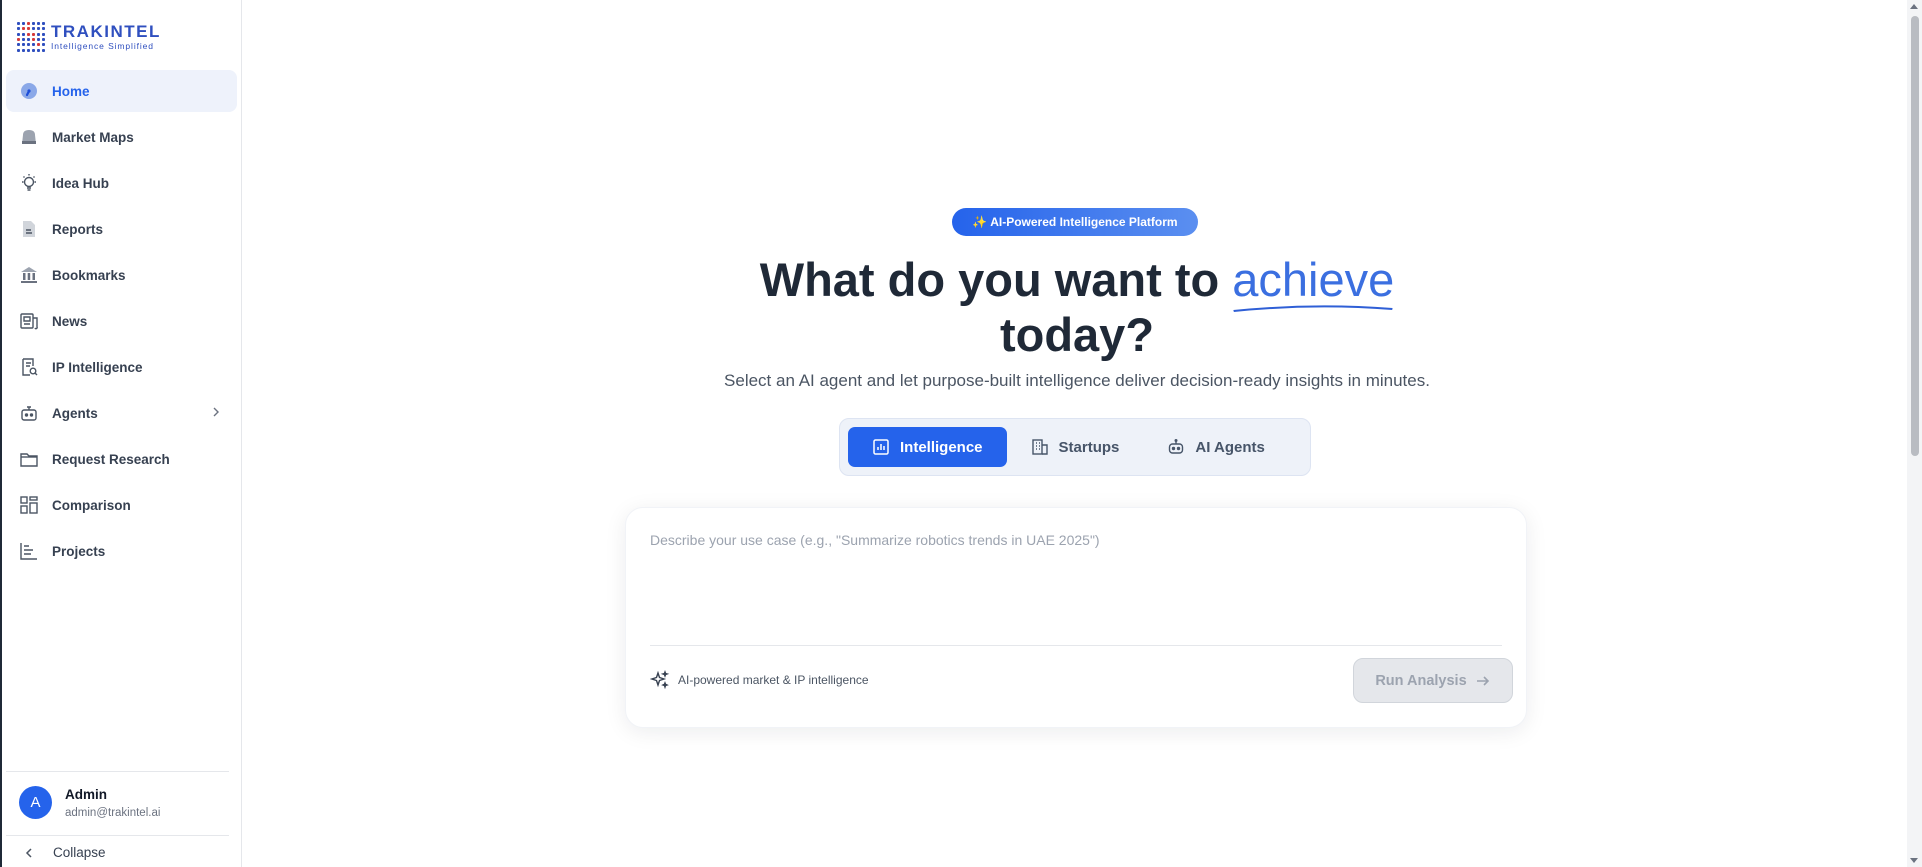 The image size is (1922, 867). What do you see at coordinates (1039, 447) in the screenshot?
I see `building-icon` at bounding box center [1039, 447].